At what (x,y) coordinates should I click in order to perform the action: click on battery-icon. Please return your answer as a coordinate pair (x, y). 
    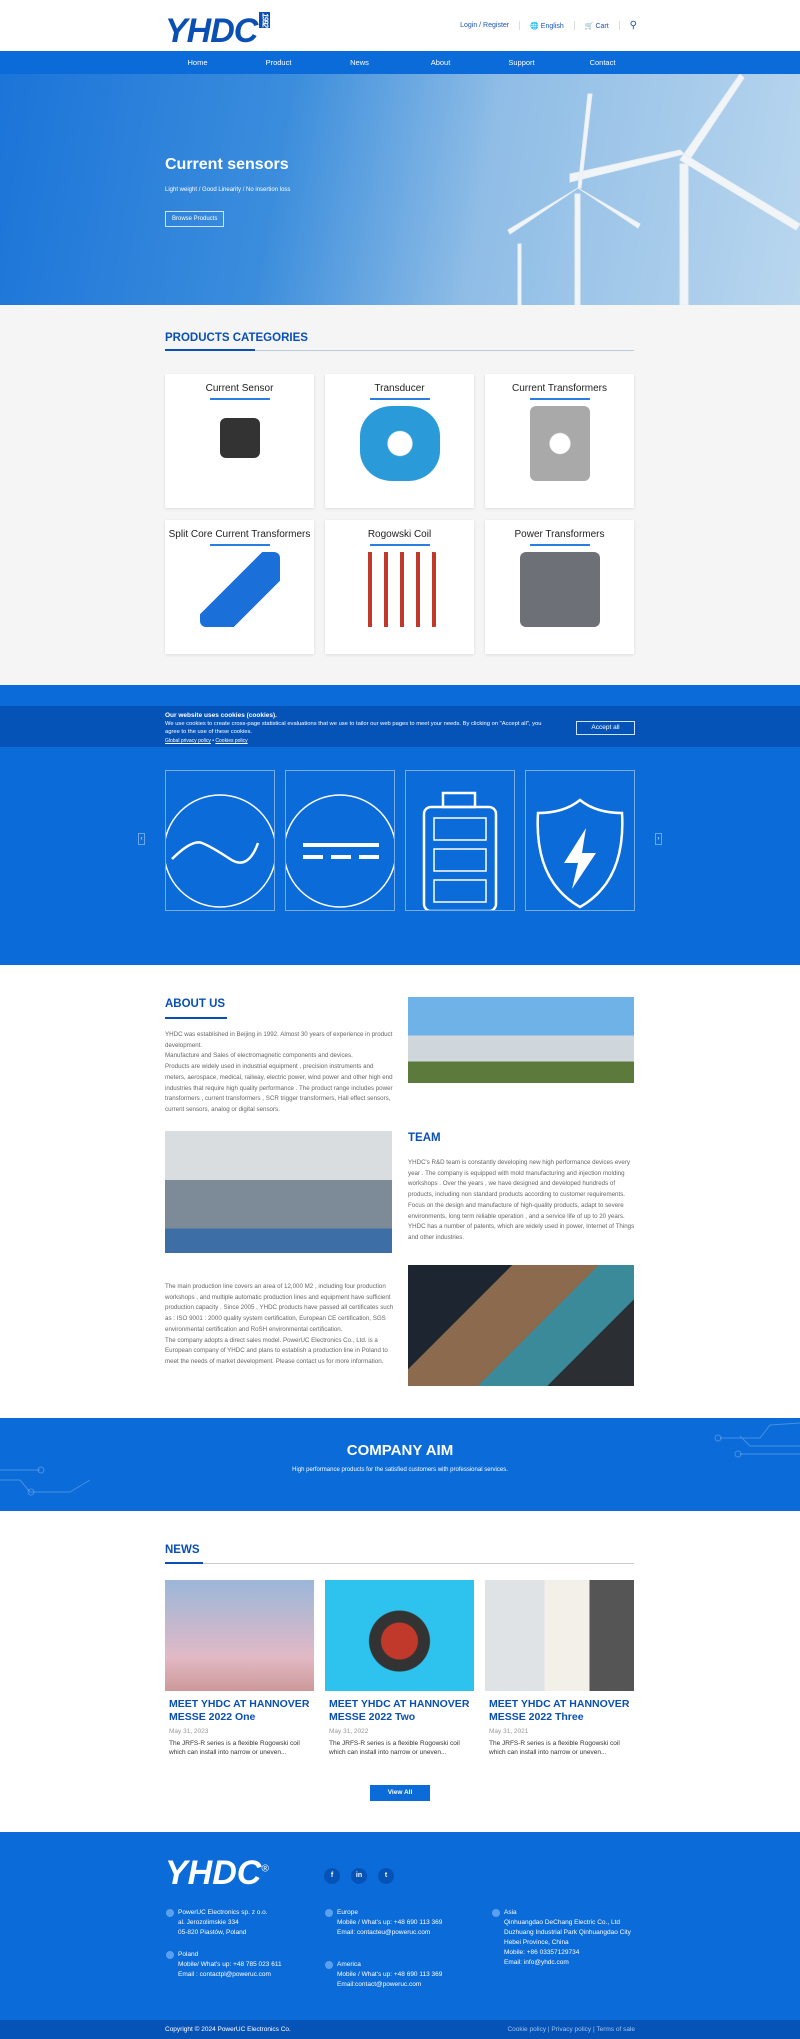
    Looking at the image, I should click on (460, 841).